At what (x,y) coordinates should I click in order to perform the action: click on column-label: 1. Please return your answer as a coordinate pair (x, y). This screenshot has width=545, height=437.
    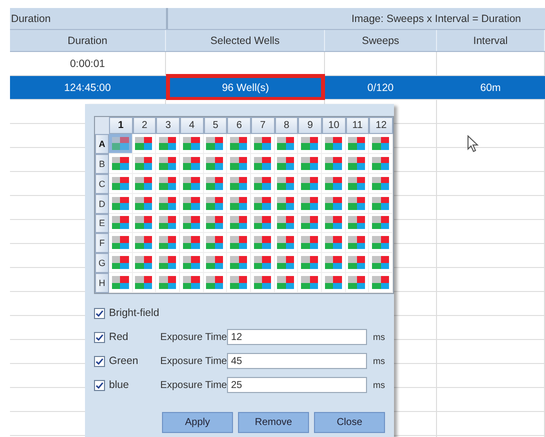
    Looking at the image, I should click on (121, 125).